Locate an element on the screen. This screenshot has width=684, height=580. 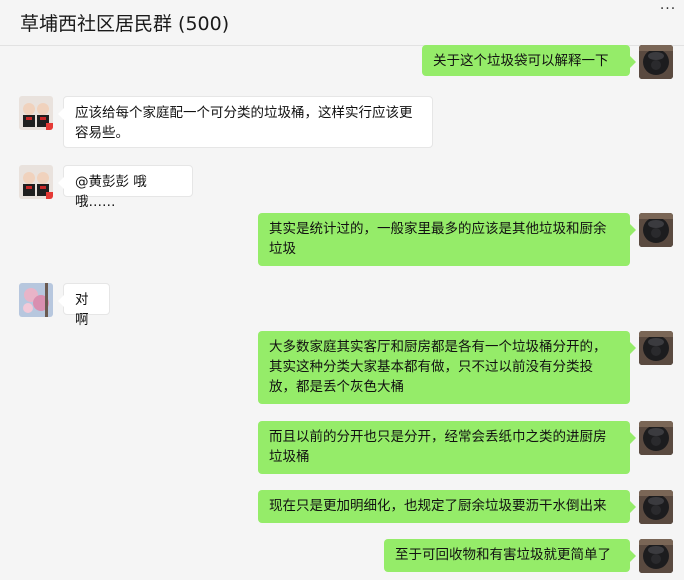
message-bubble: 对啊 is located at coordinates (84, 305).